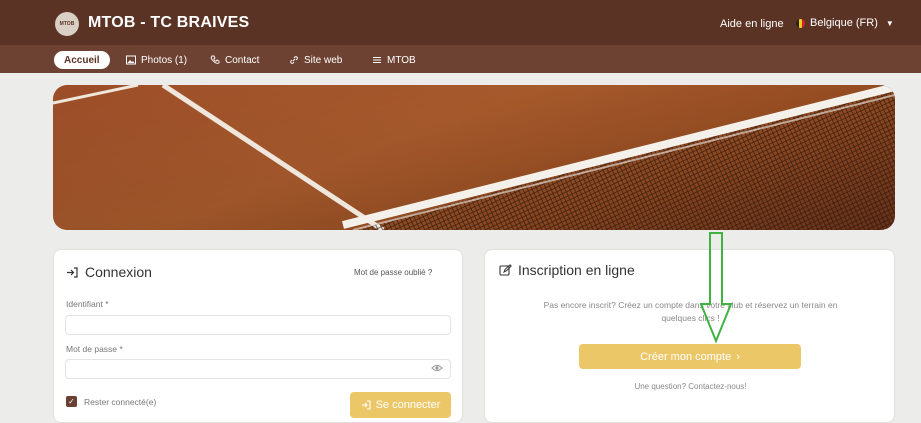 This screenshot has height=423, width=921. What do you see at coordinates (71, 401) in the screenshot?
I see `remember-checkbox: ✓` at bounding box center [71, 401].